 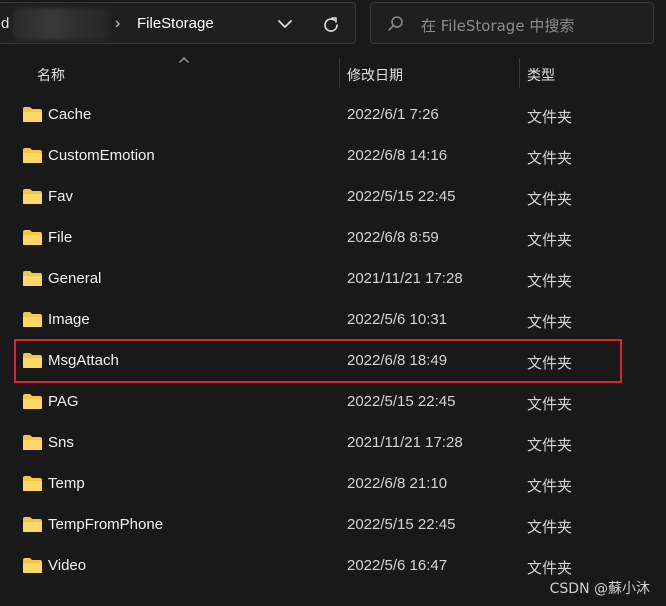 What do you see at coordinates (66, 483) in the screenshot?
I see `file-name: Temp` at bounding box center [66, 483].